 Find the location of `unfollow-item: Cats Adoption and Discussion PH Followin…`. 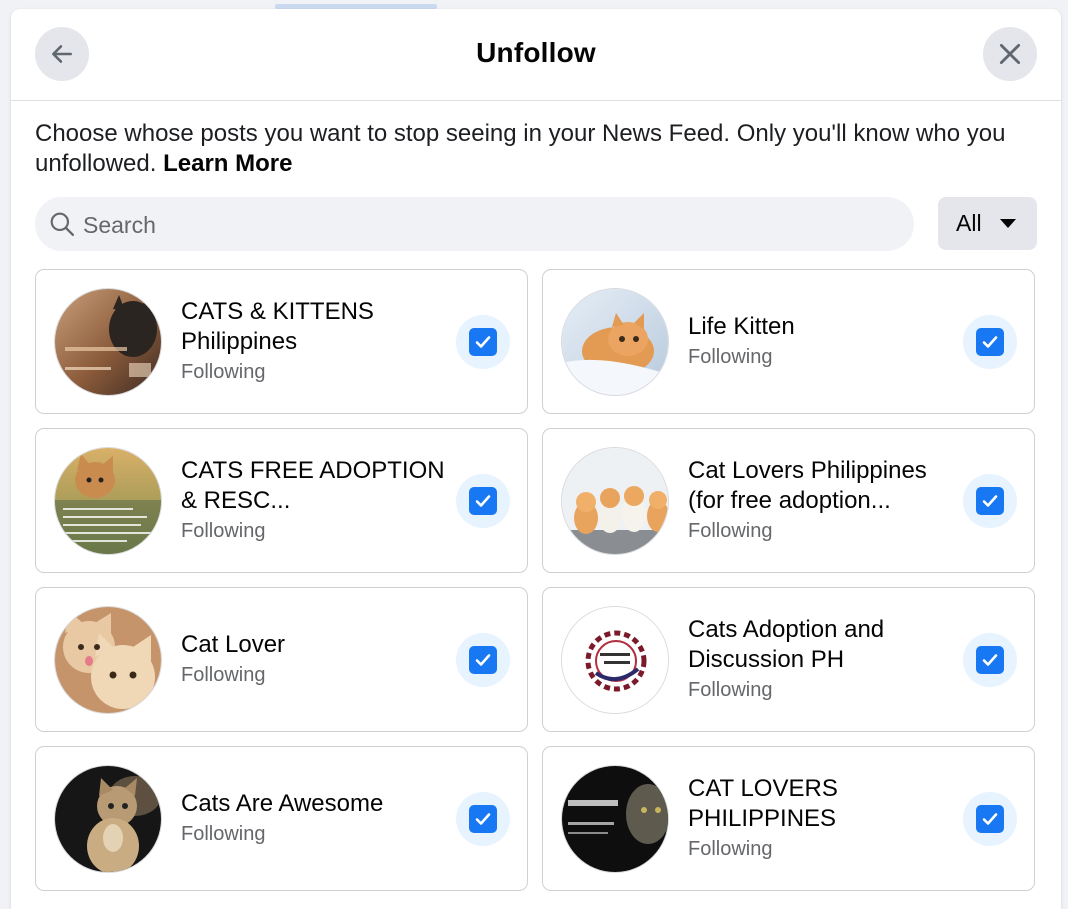

unfollow-item: Cats Adoption and Discussion PH Followin… is located at coordinates (788, 659).